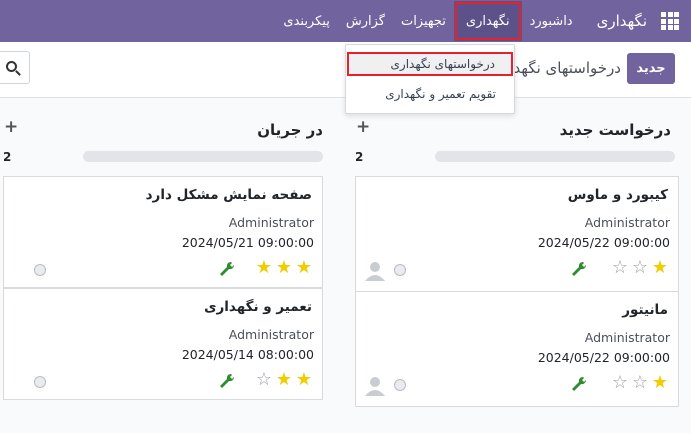  I want to click on column-title-new: درخواست جدید, so click(615, 130).